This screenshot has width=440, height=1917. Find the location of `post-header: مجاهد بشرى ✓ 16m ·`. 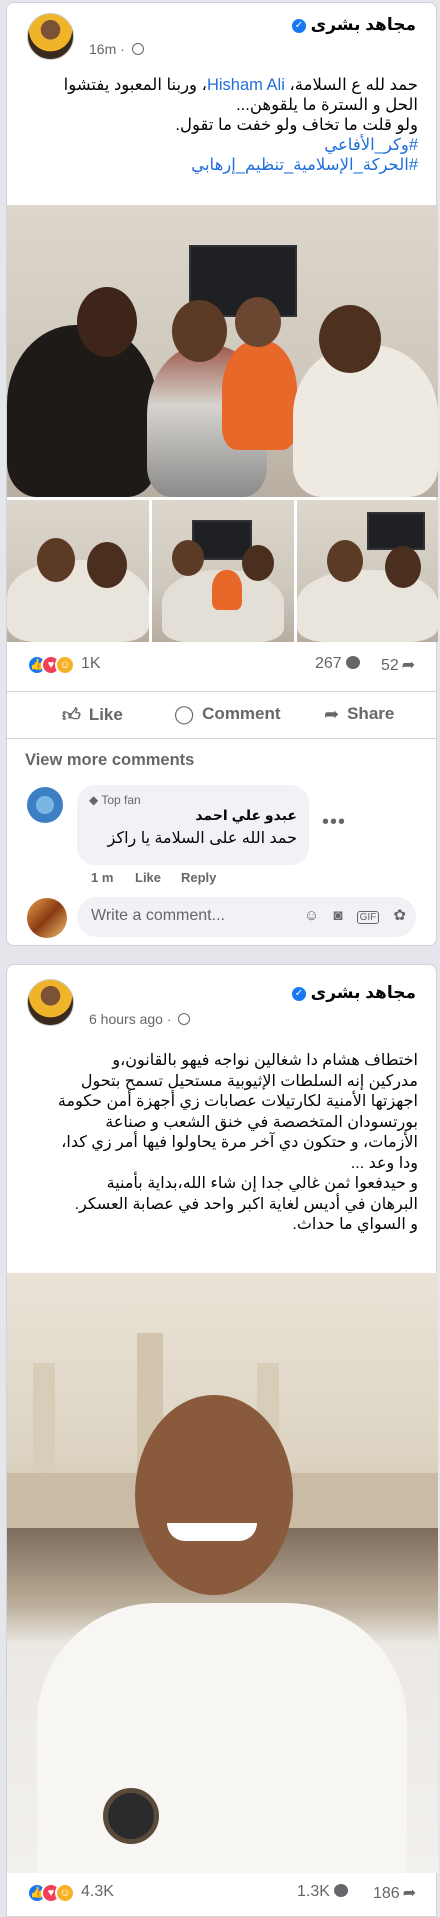

post-header: مجاهد بشرى ✓ 16m · is located at coordinates (221, 33).